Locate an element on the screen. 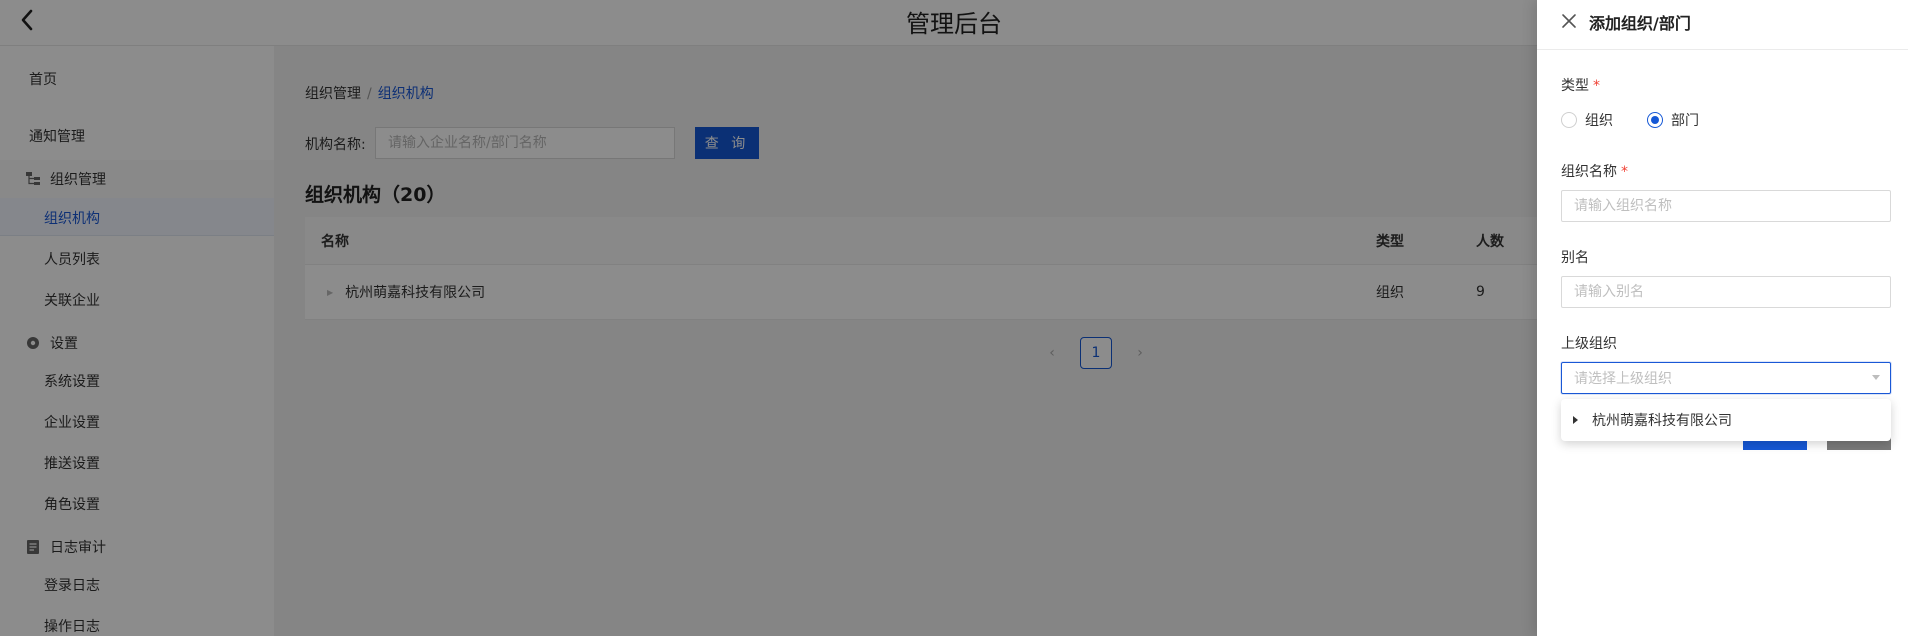  close-icon is located at coordinates (1569, 21).